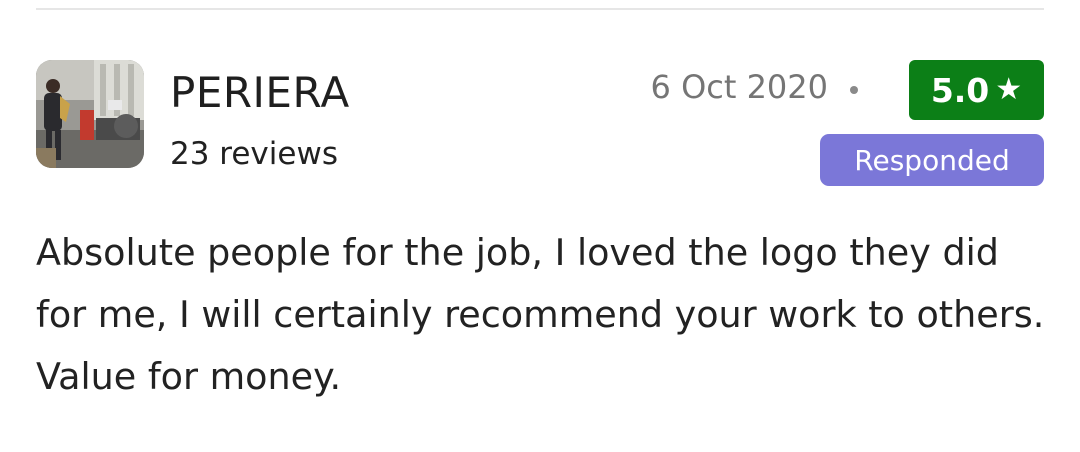  Describe the element at coordinates (854, 90) in the screenshot. I see `separator-dot` at that location.